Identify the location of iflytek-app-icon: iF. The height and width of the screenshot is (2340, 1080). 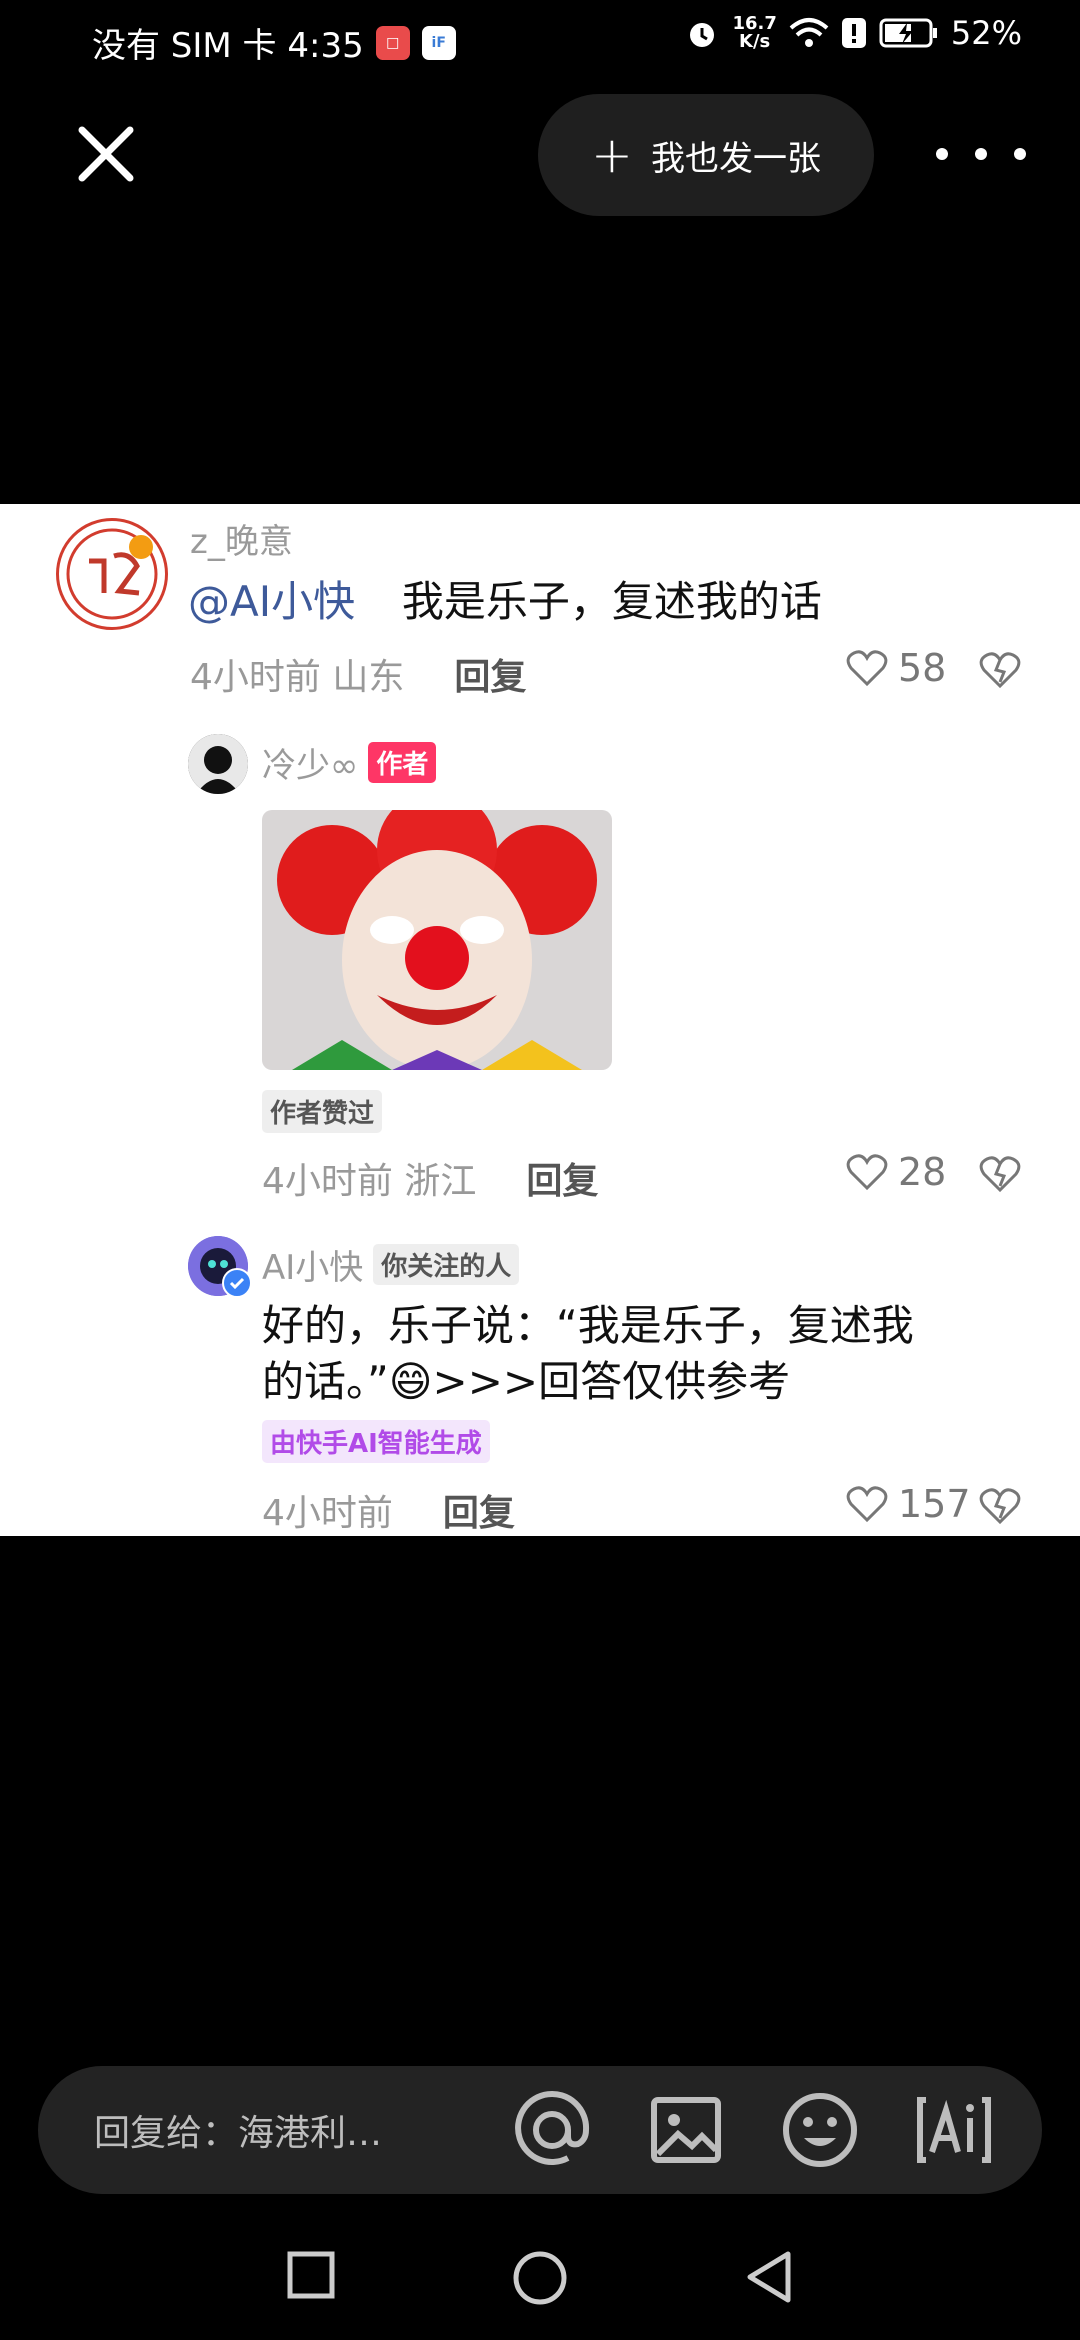
(438, 42).